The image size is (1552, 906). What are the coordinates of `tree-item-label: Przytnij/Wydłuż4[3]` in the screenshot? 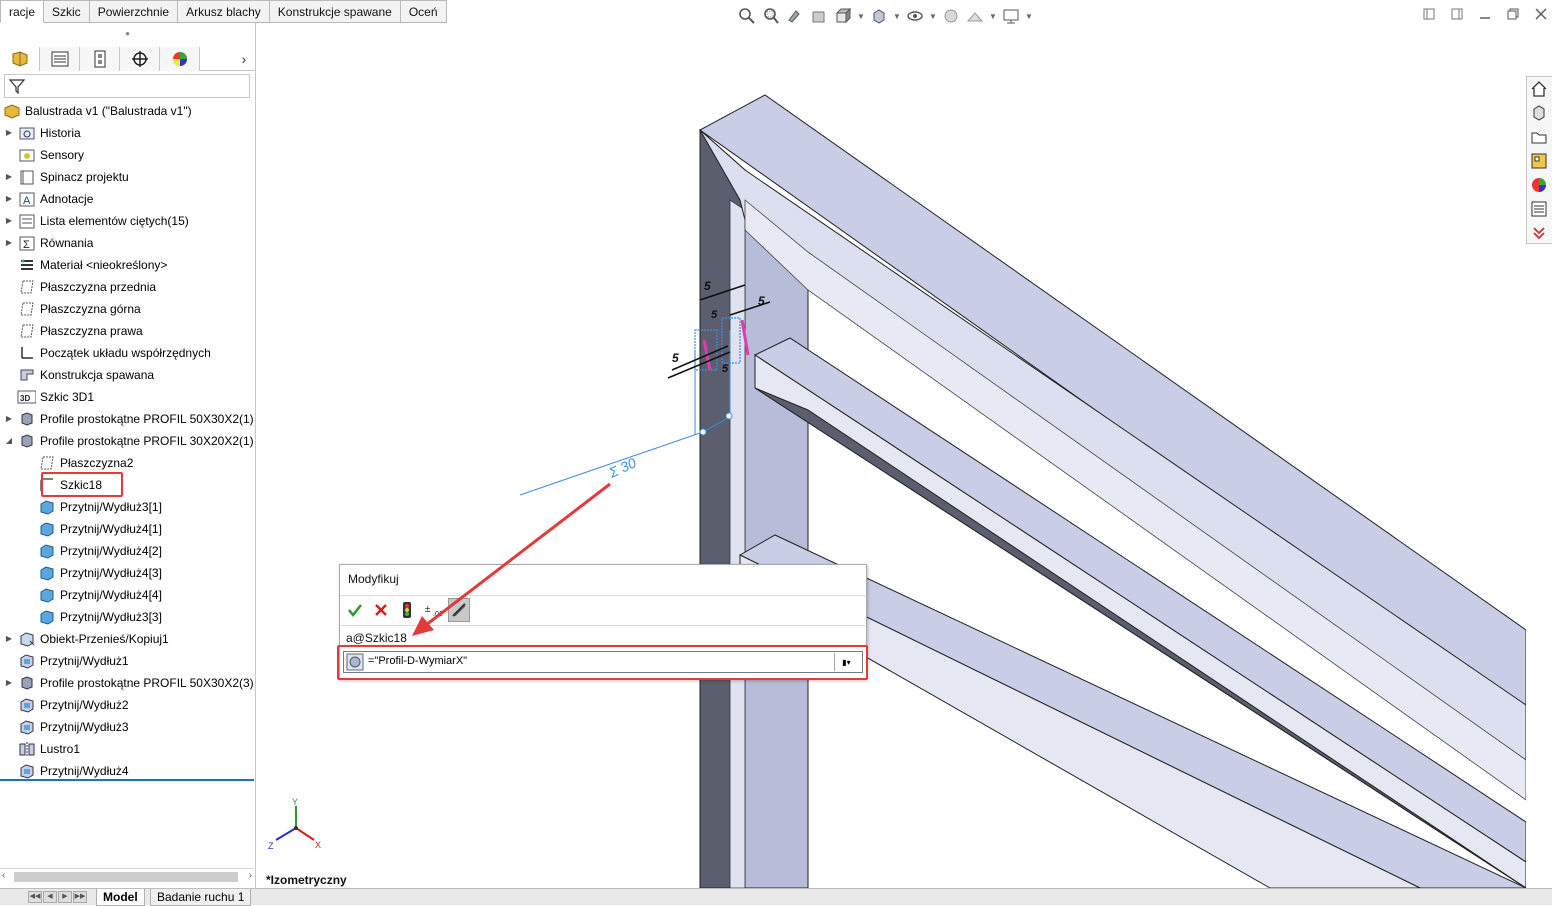 It's located at (111, 573).